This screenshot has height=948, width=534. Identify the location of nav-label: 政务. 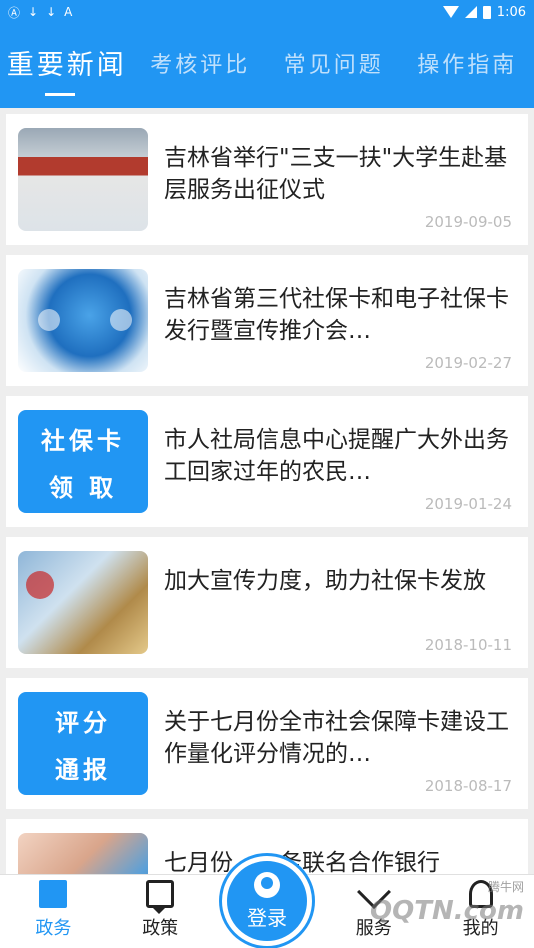
(53, 928).